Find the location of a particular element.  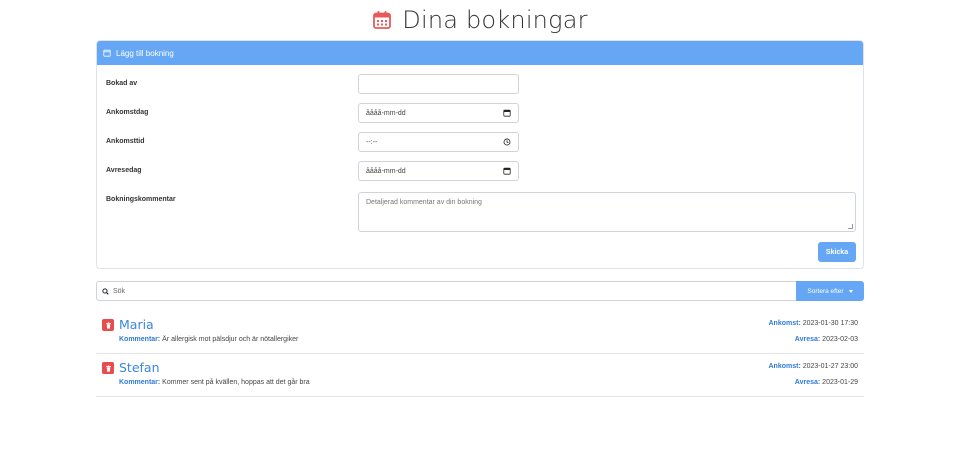

page-header: Dina bokningar is located at coordinates (480, 20).